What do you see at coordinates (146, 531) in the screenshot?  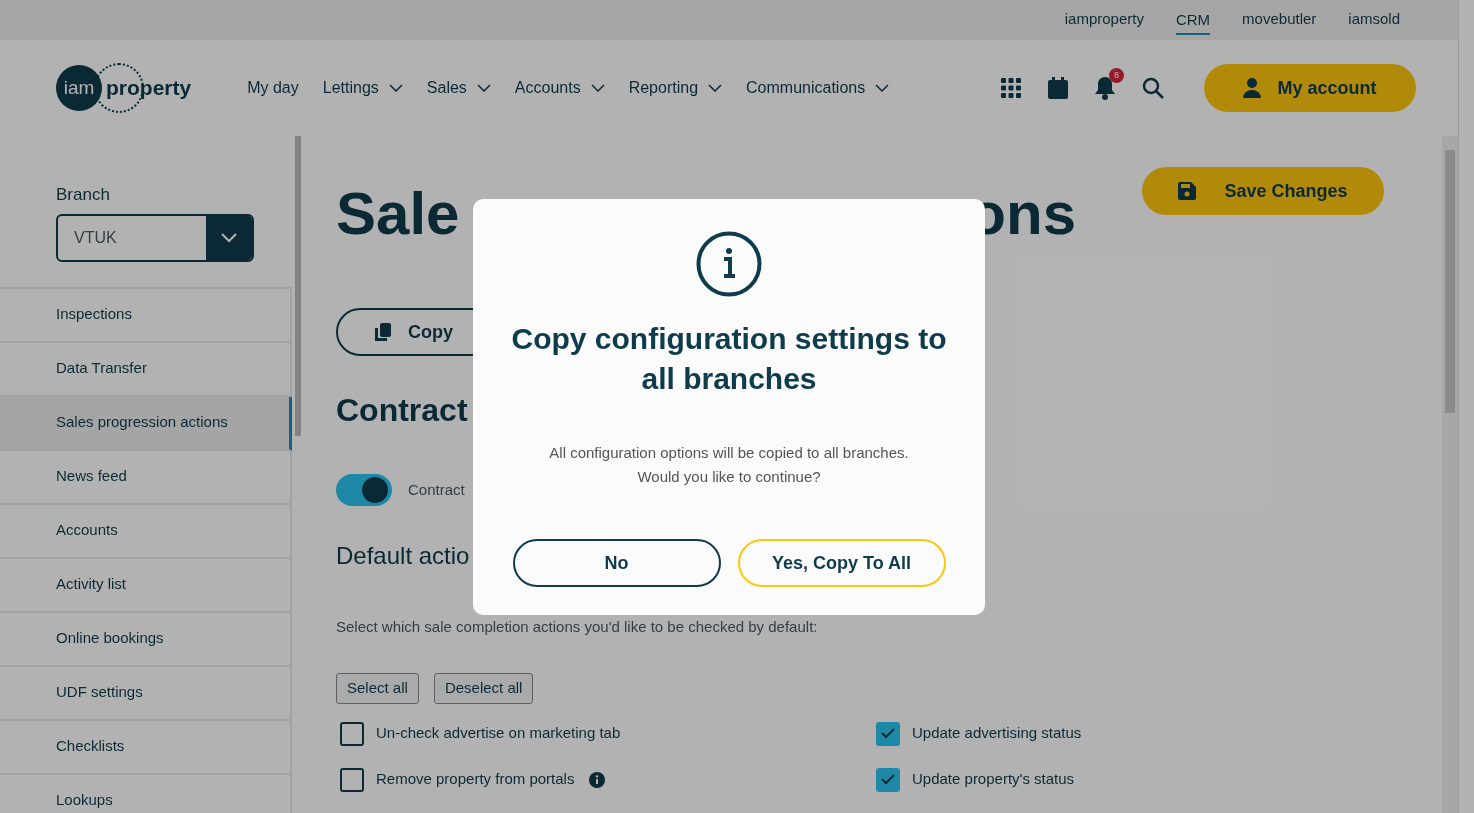 I see `sidebar-item: Accounts` at bounding box center [146, 531].